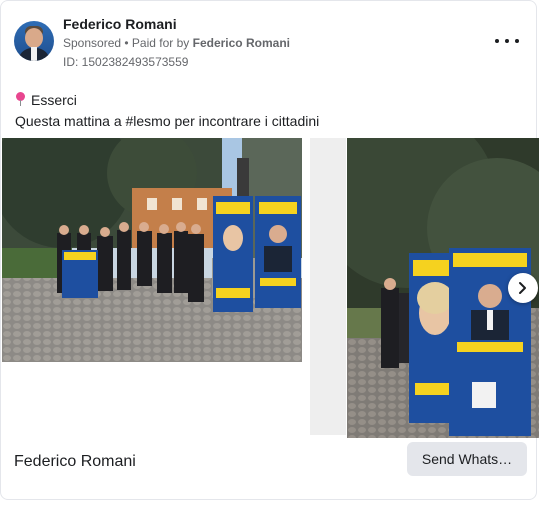 This screenshot has height=509, width=539. Describe the element at coordinates (328, 286) in the screenshot. I see `carousel-gap` at that location.